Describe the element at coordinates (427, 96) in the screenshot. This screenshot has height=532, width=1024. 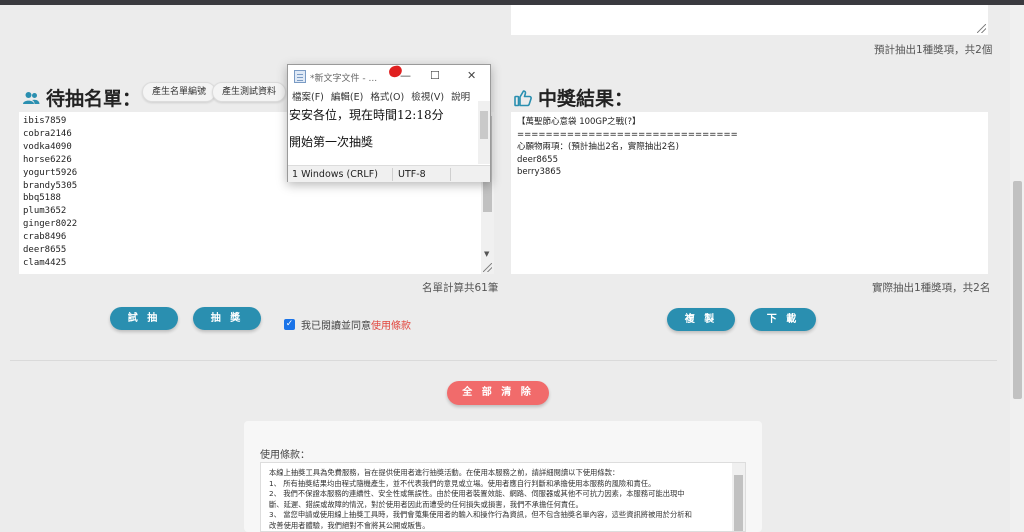
I see `notepad-menu-item: 檢視(V)` at that location.